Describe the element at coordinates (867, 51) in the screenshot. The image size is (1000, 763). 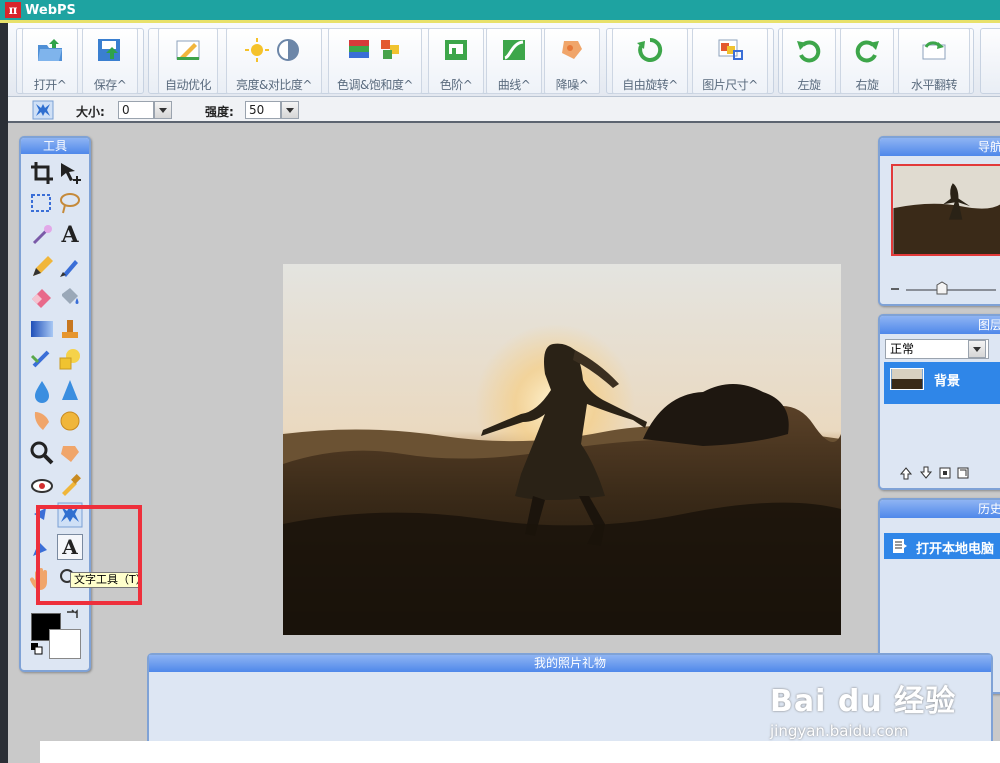
I see `rotate-right-icon` at that location.